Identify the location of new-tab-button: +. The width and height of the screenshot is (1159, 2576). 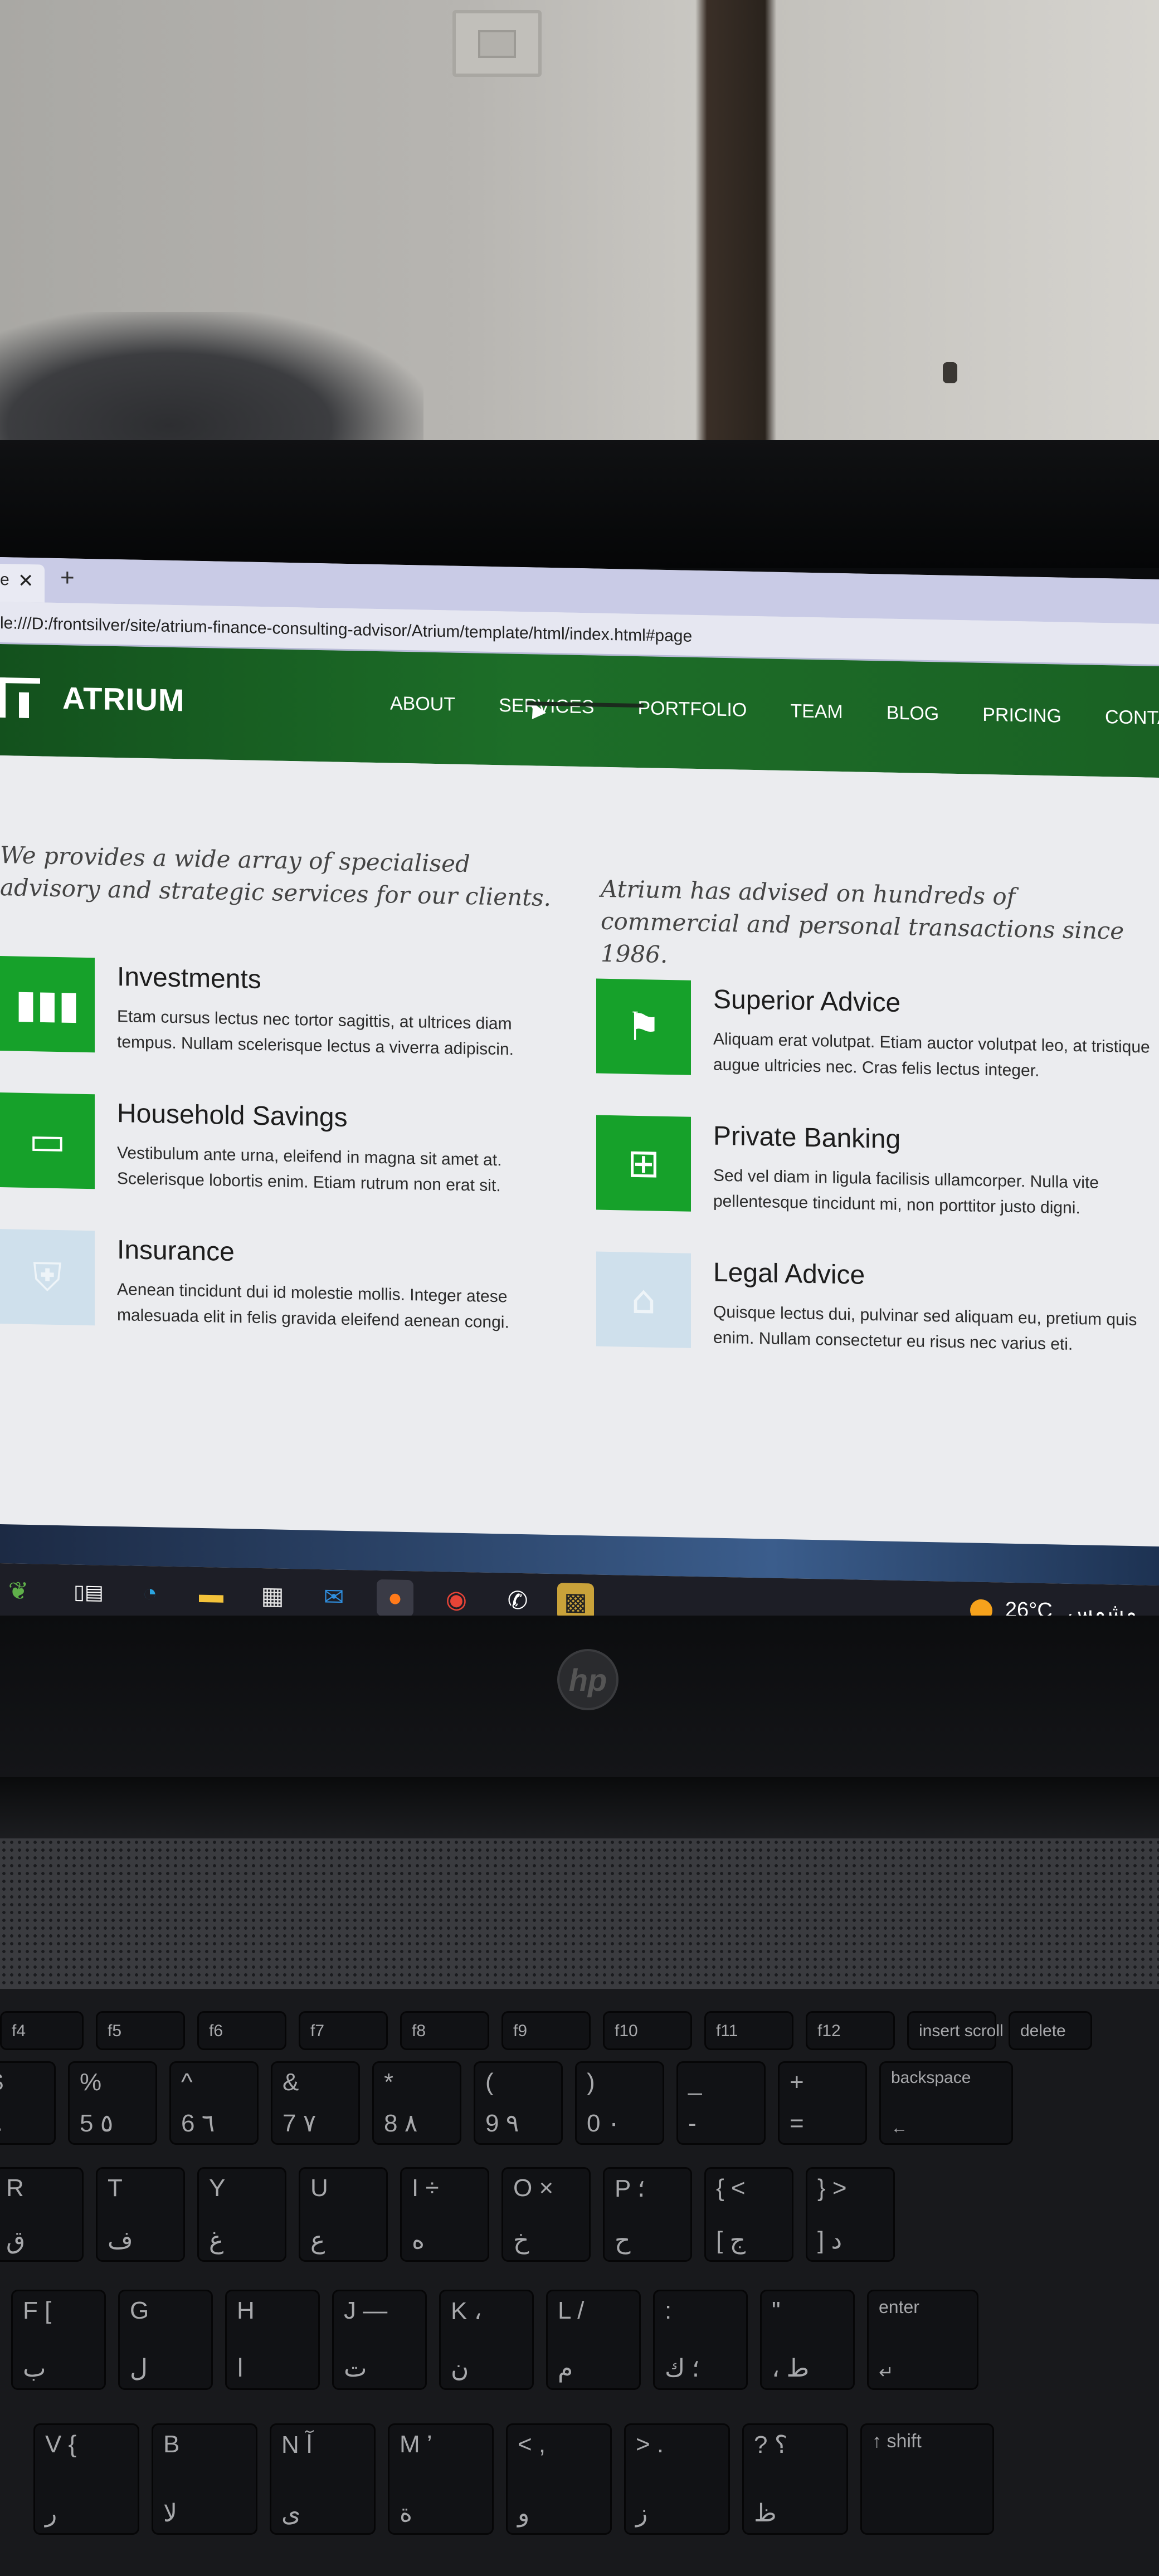
(68, 578).